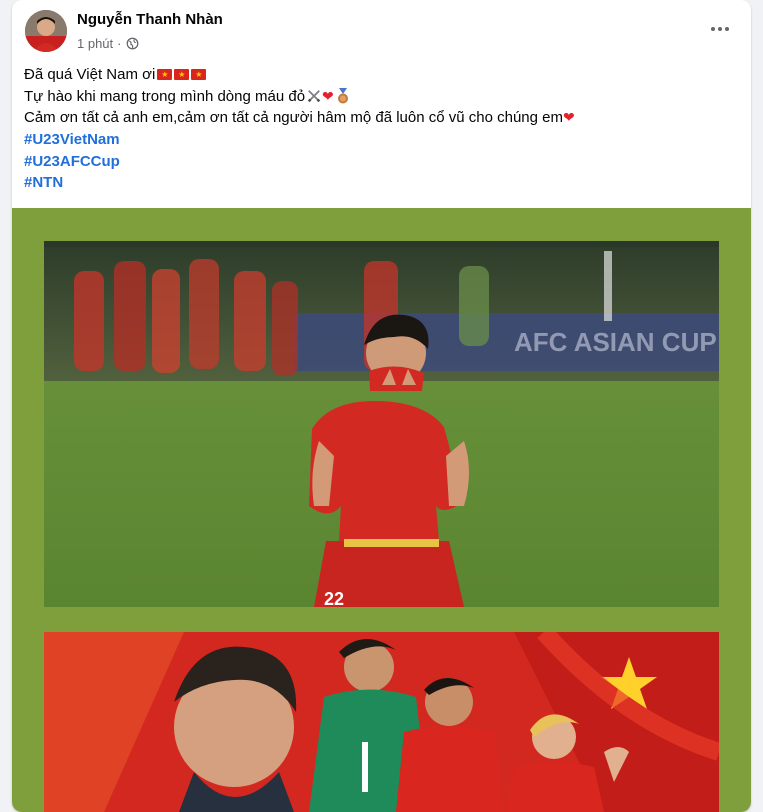  Describe the element at coordinates (72, 139) in the screenshot. I see `hashtag-u23vietnam: #U23VietNam` at that location.